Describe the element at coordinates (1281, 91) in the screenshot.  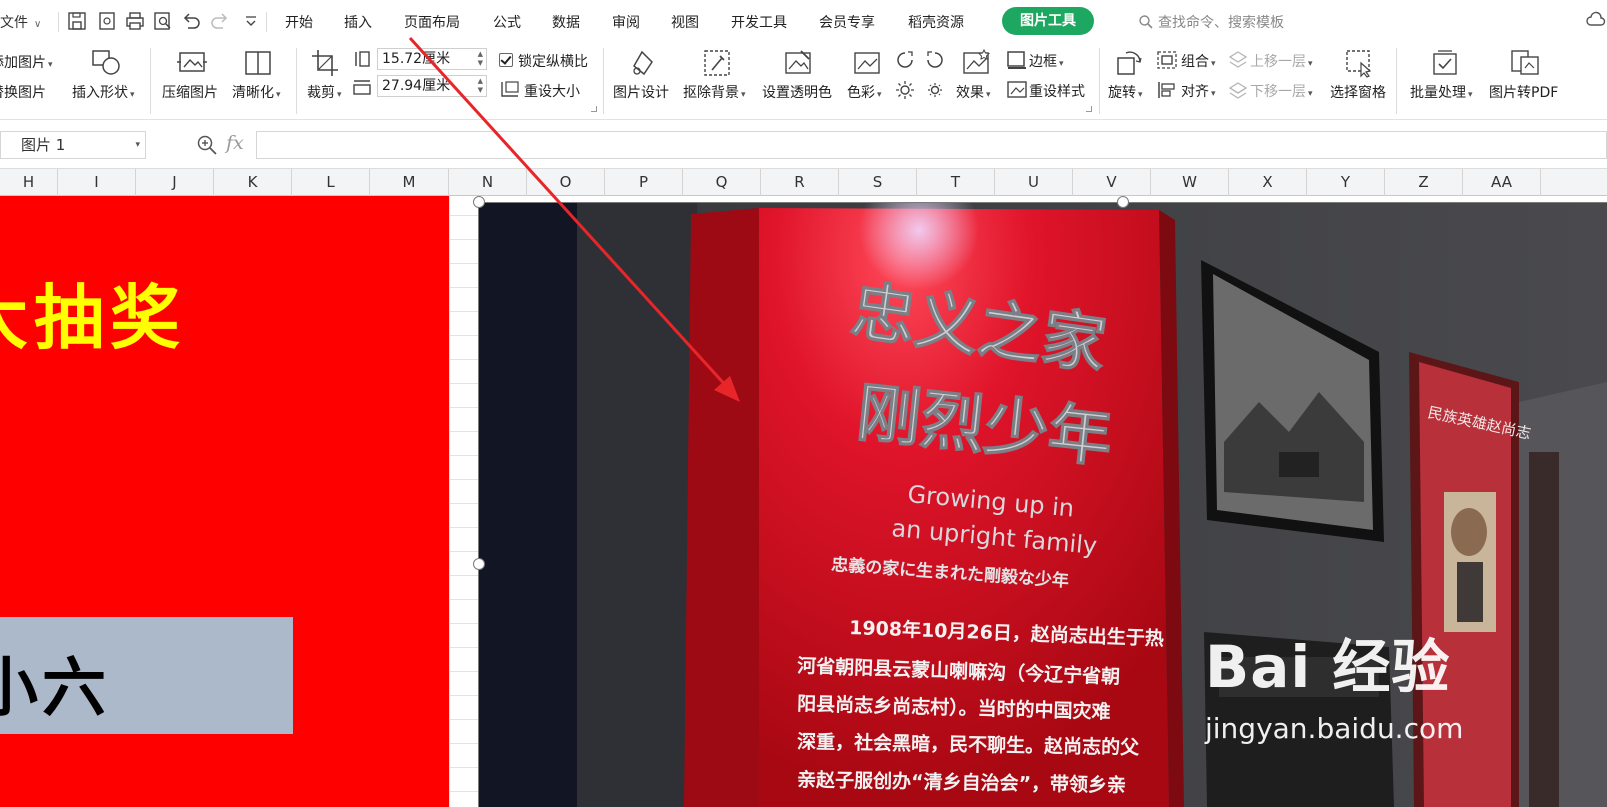
I see `send-backward-button: 下移一层 ▾` at that location.